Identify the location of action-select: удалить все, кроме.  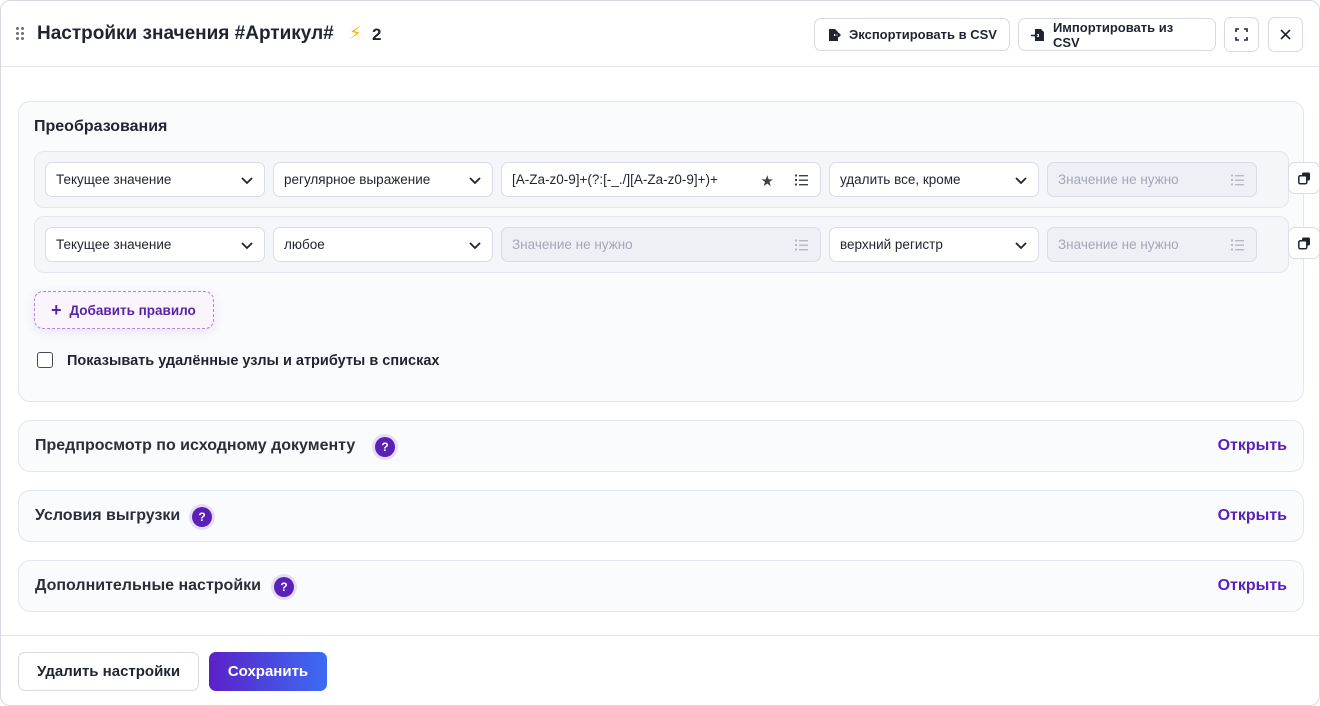
(934, 179).